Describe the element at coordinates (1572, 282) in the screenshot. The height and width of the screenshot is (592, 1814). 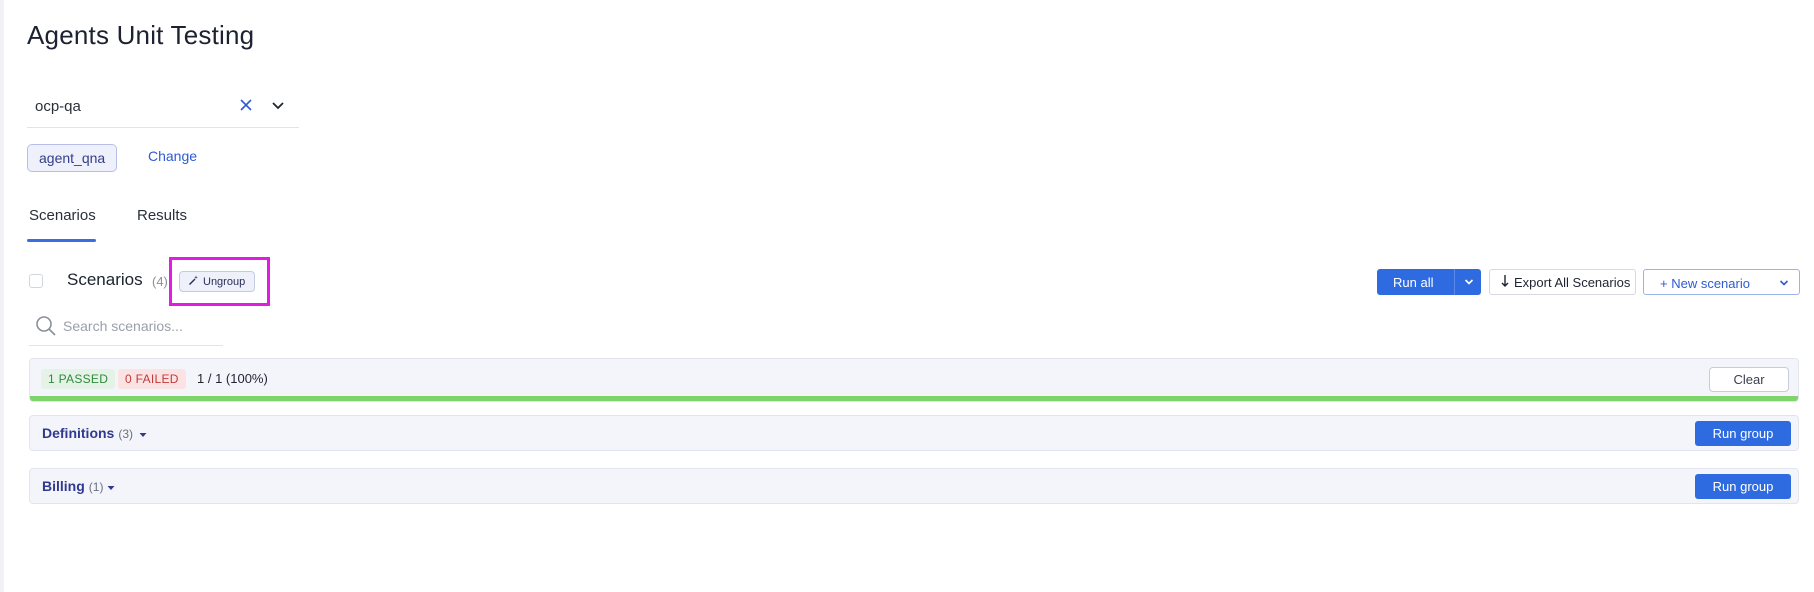
I see `export-label: Export All Scenarios` at that location.